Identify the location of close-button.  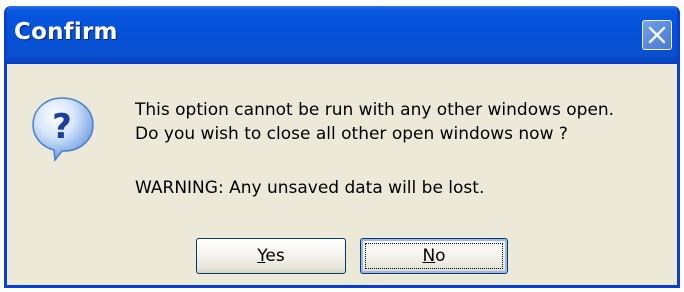
(657, 35).